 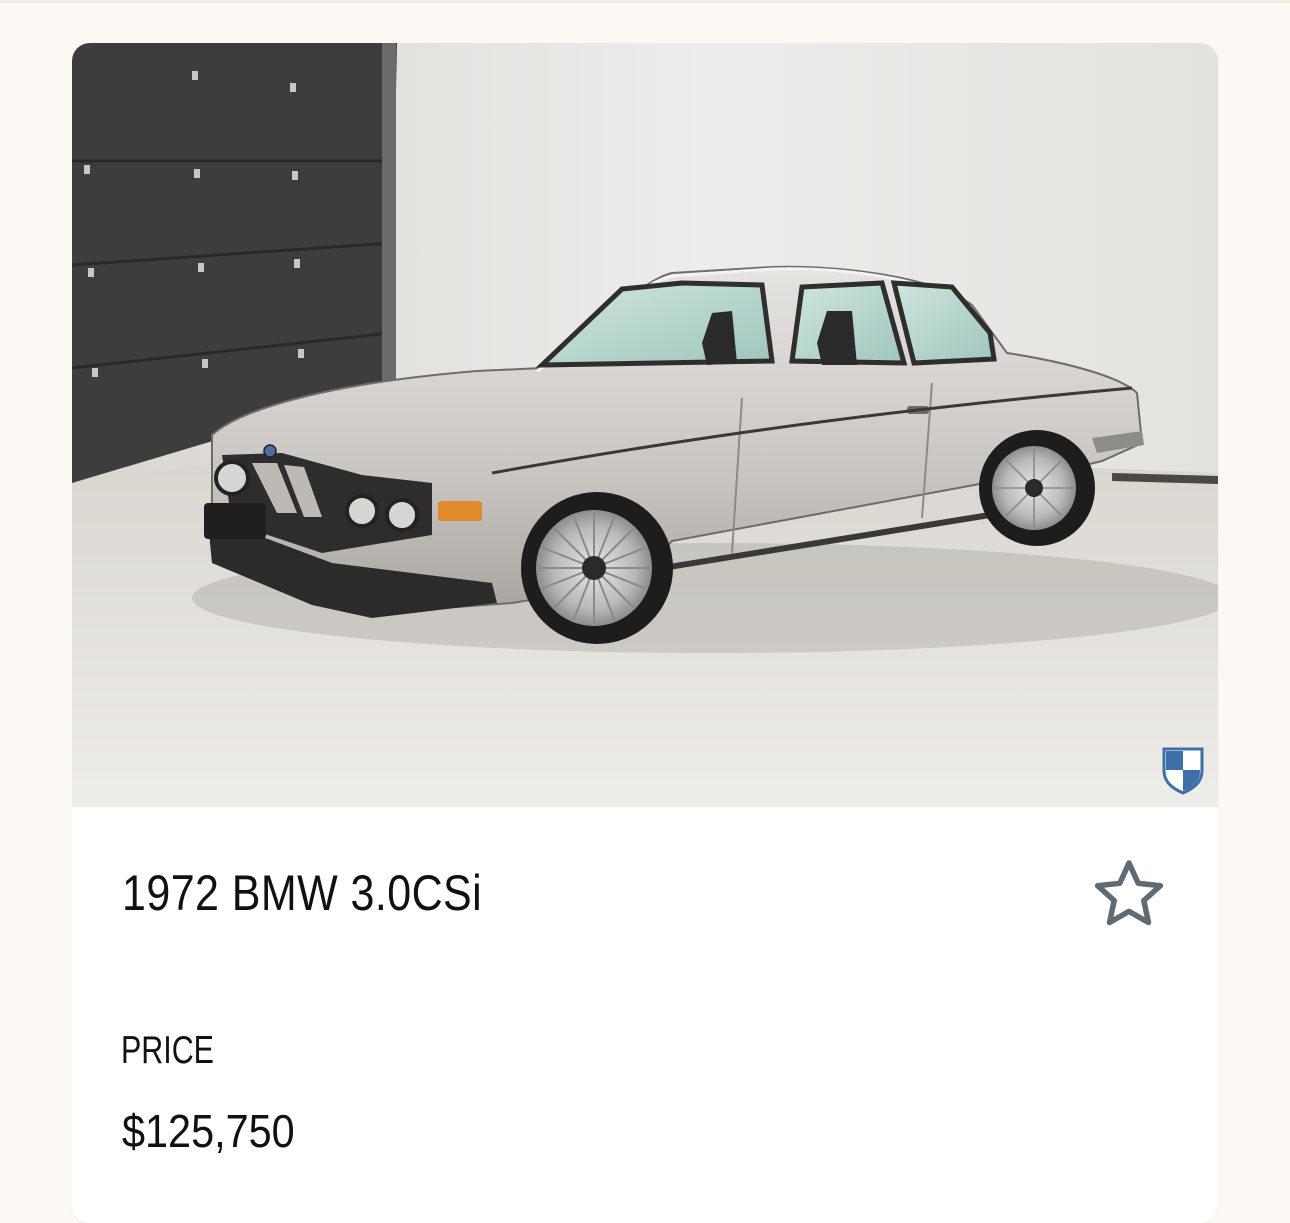 I want to click on price-value: $125,750, so click(x=208, y=1131).